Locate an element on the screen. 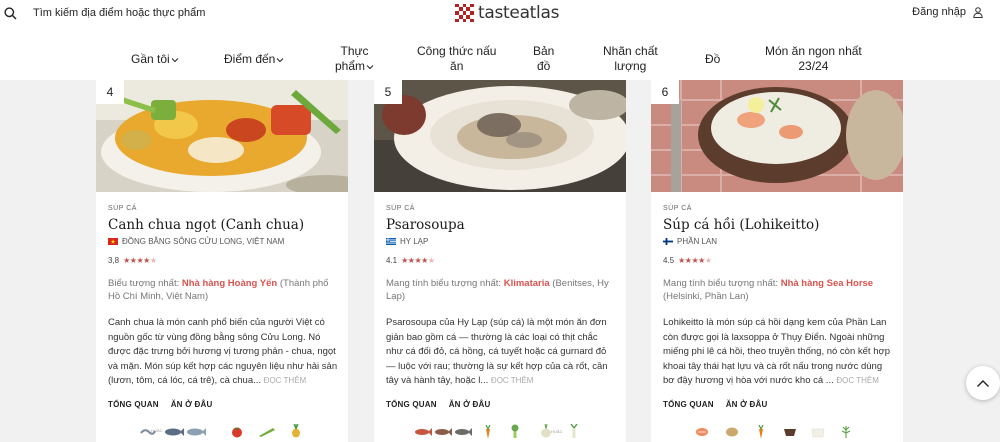 This screenshot has width=1000, height=442. fish-stock-icon is located at coordinates (790, 432).